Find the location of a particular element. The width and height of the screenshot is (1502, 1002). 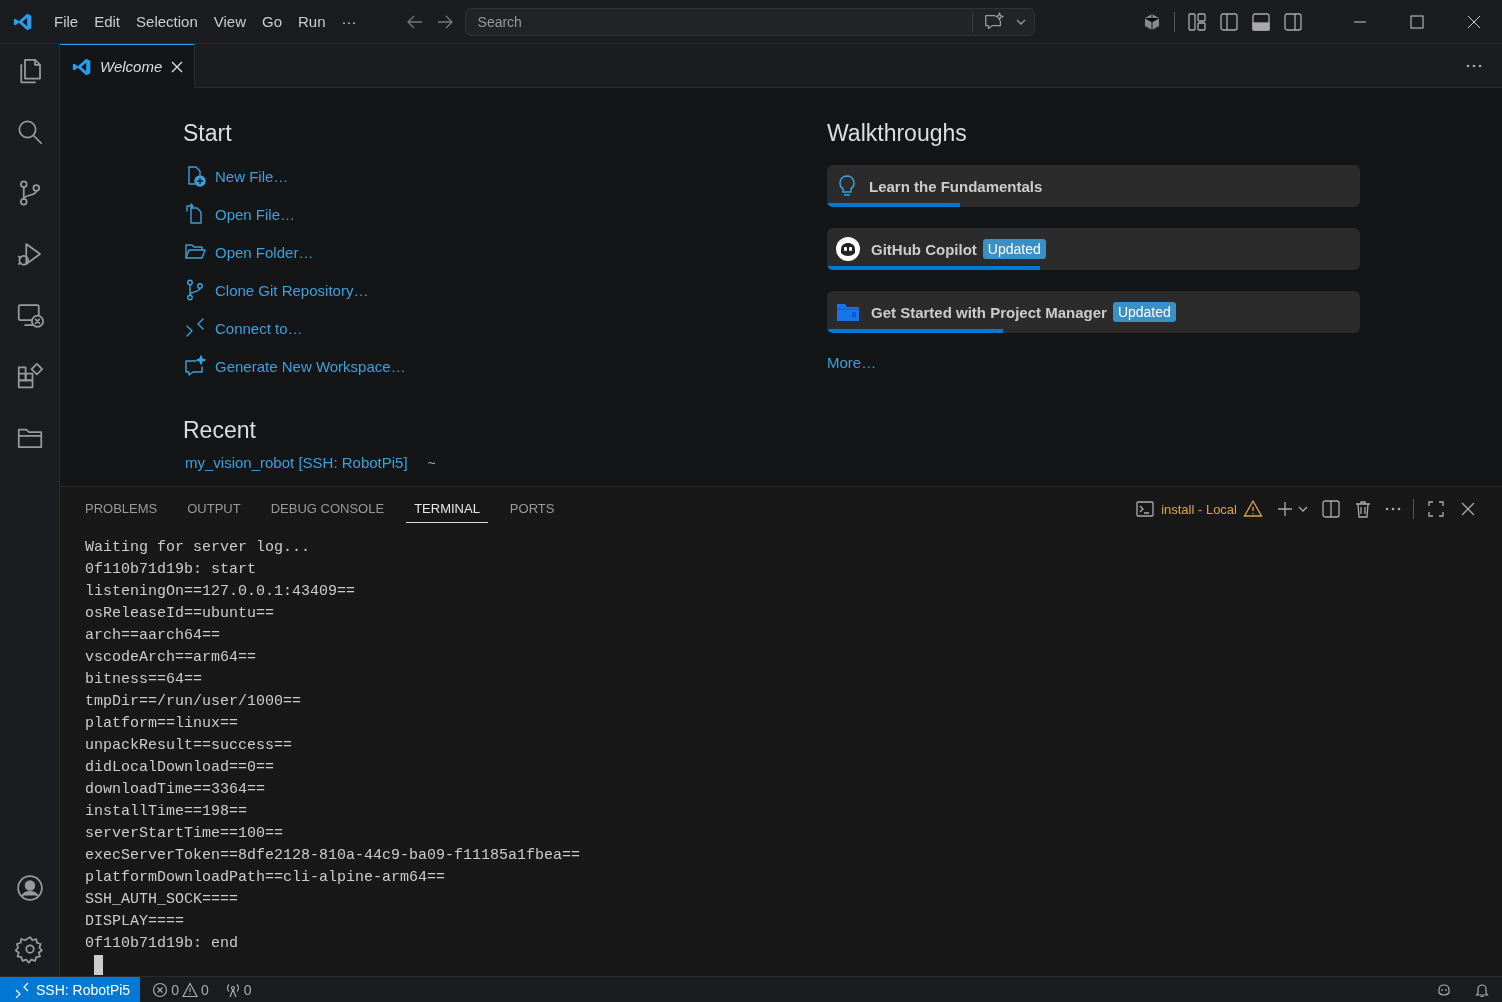

panel-toggle-icon is located at coordinates (1261, 21).